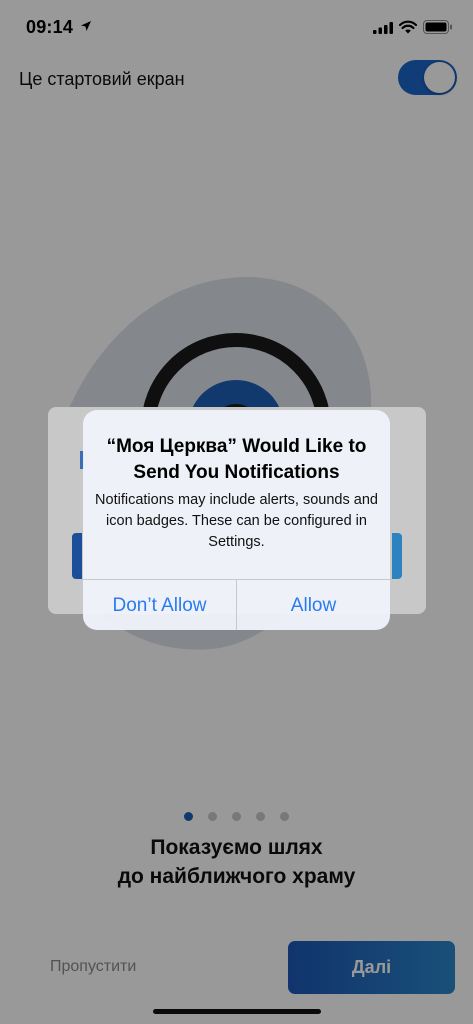 This screenshot has height=1024, width=473. I want to click on alert-button-row: Don’t Allow Allow, so click(236, 604).